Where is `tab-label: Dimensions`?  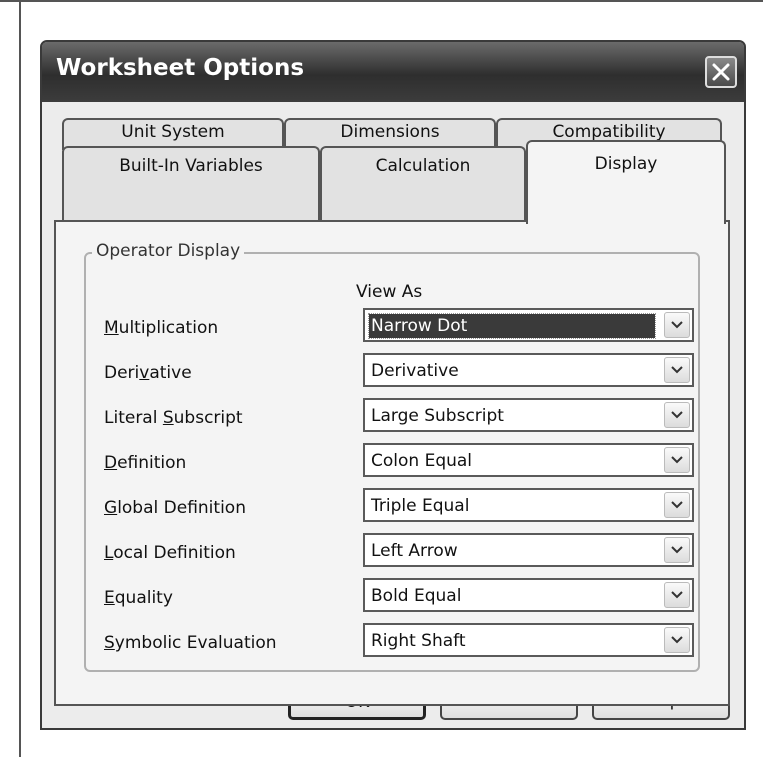
tab-label: Dimensions is located at coordinates (390, 132).